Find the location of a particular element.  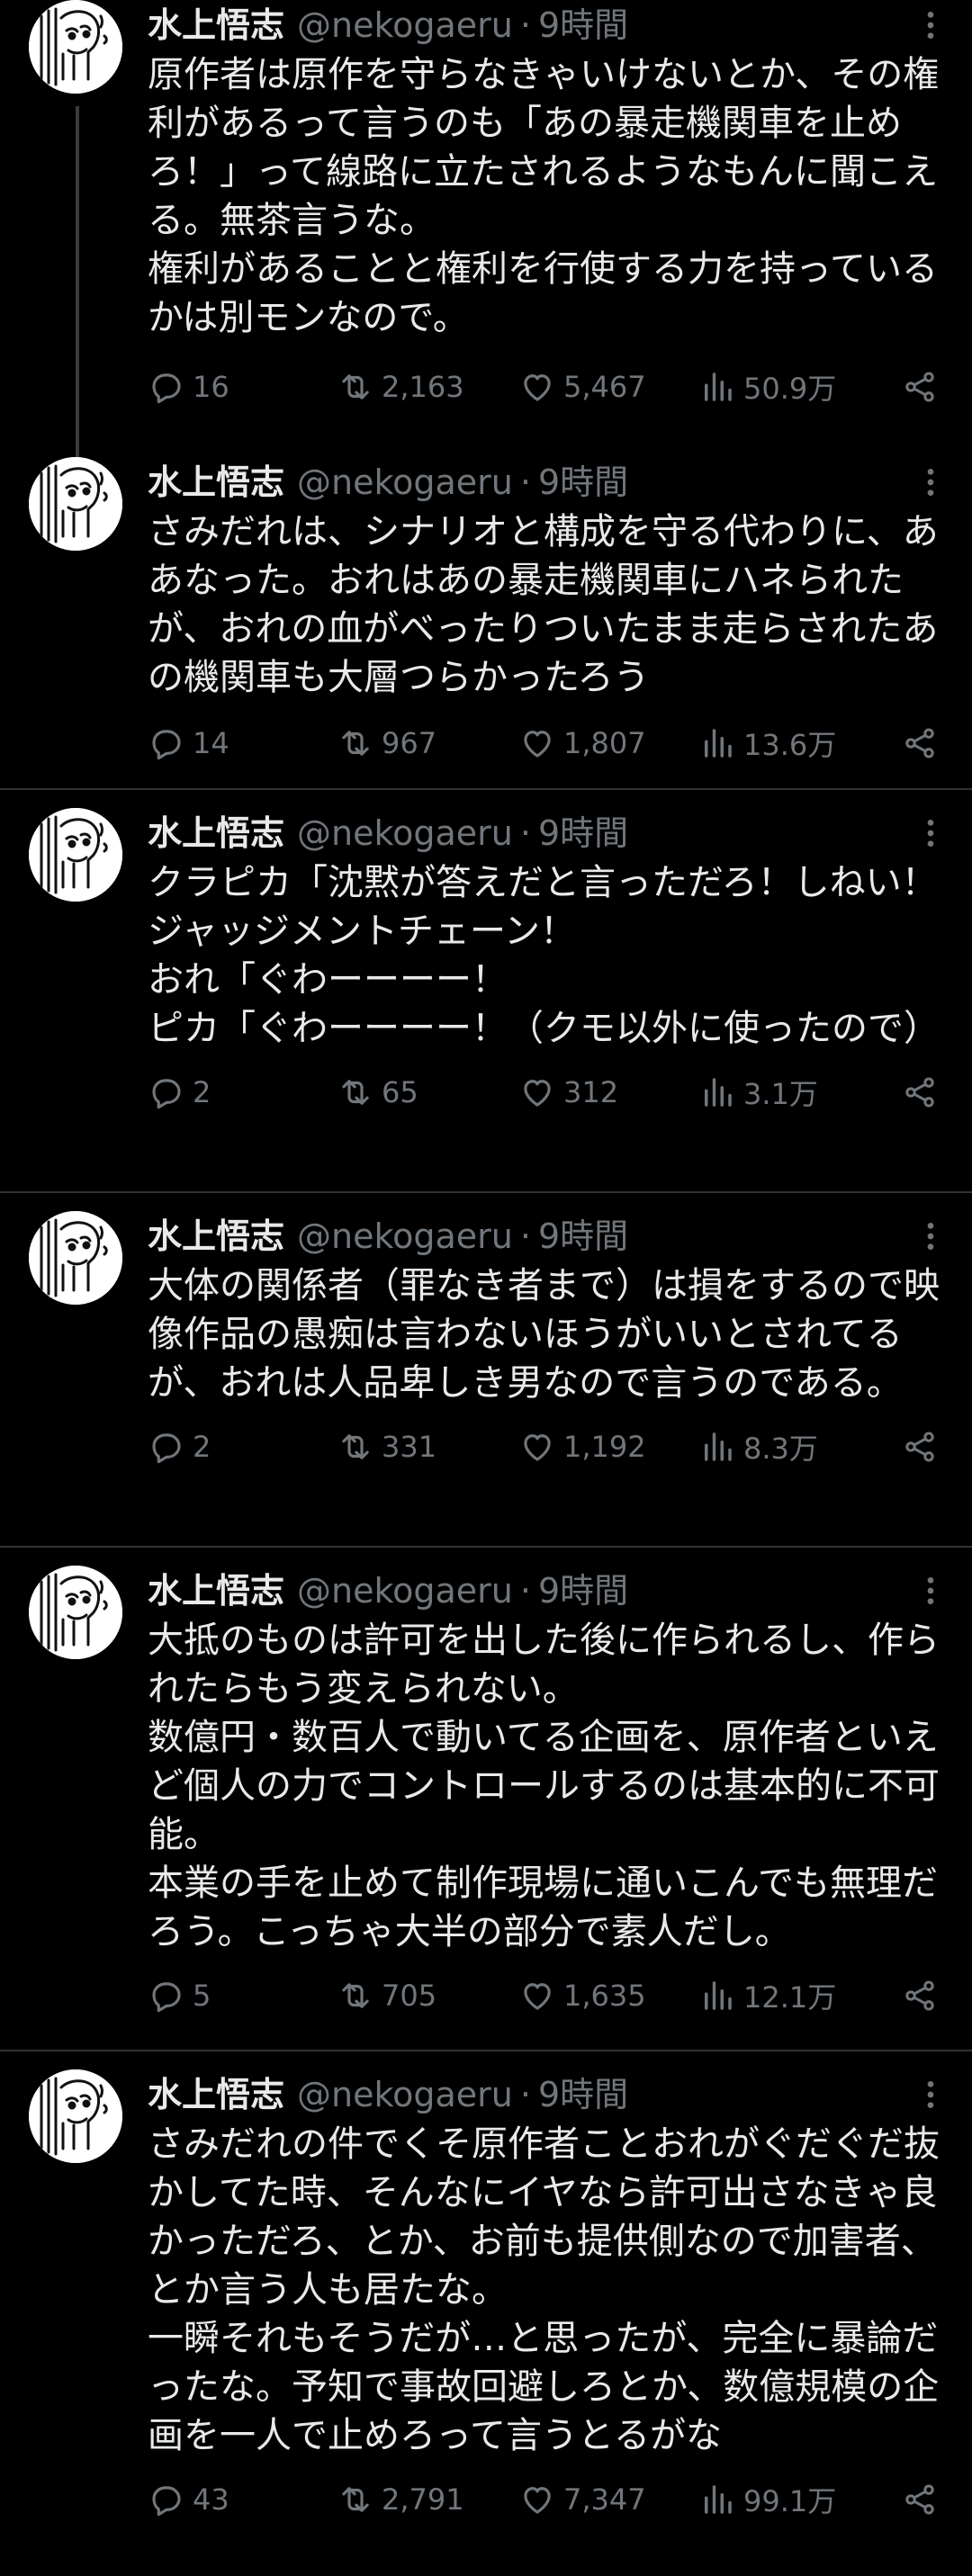

retweet-count: 2,163 is located at coordinates (423, 387).